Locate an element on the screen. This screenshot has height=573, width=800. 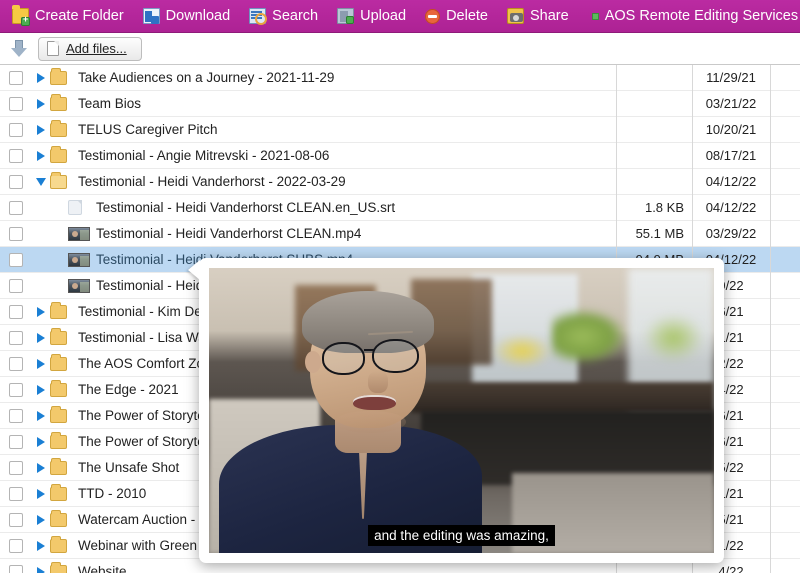
upload-button: Upload is located at coordinates (376, 16).